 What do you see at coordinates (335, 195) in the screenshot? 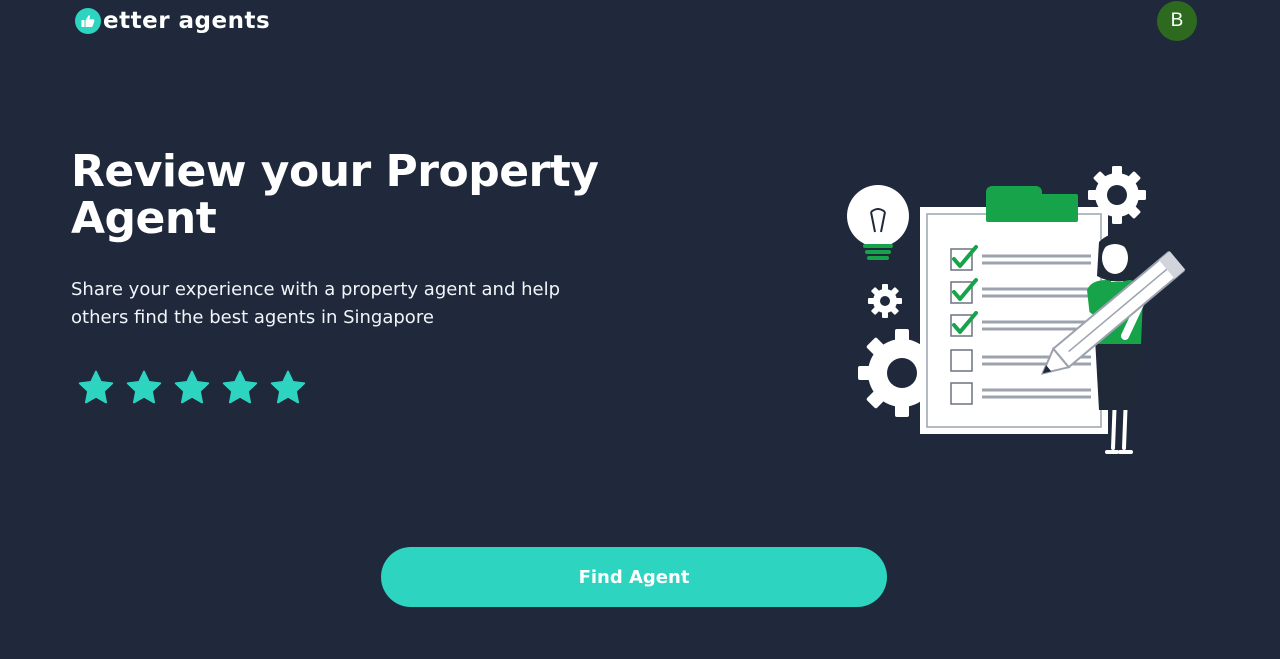
I see `page-title: Review your Property Agent` at bounding box center [335, 195].